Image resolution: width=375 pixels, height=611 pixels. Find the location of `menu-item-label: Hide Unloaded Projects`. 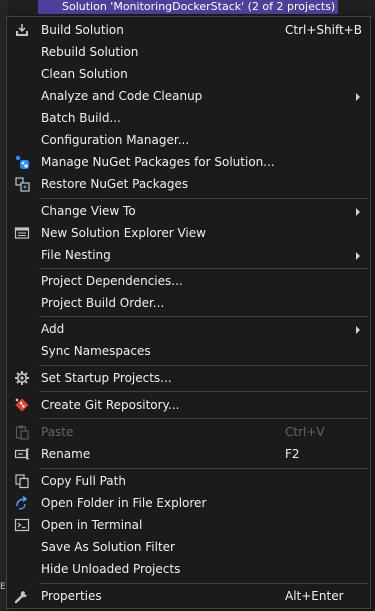

menu-item-label: Hide Unloaded Projects is located at coordinates (111, 569).